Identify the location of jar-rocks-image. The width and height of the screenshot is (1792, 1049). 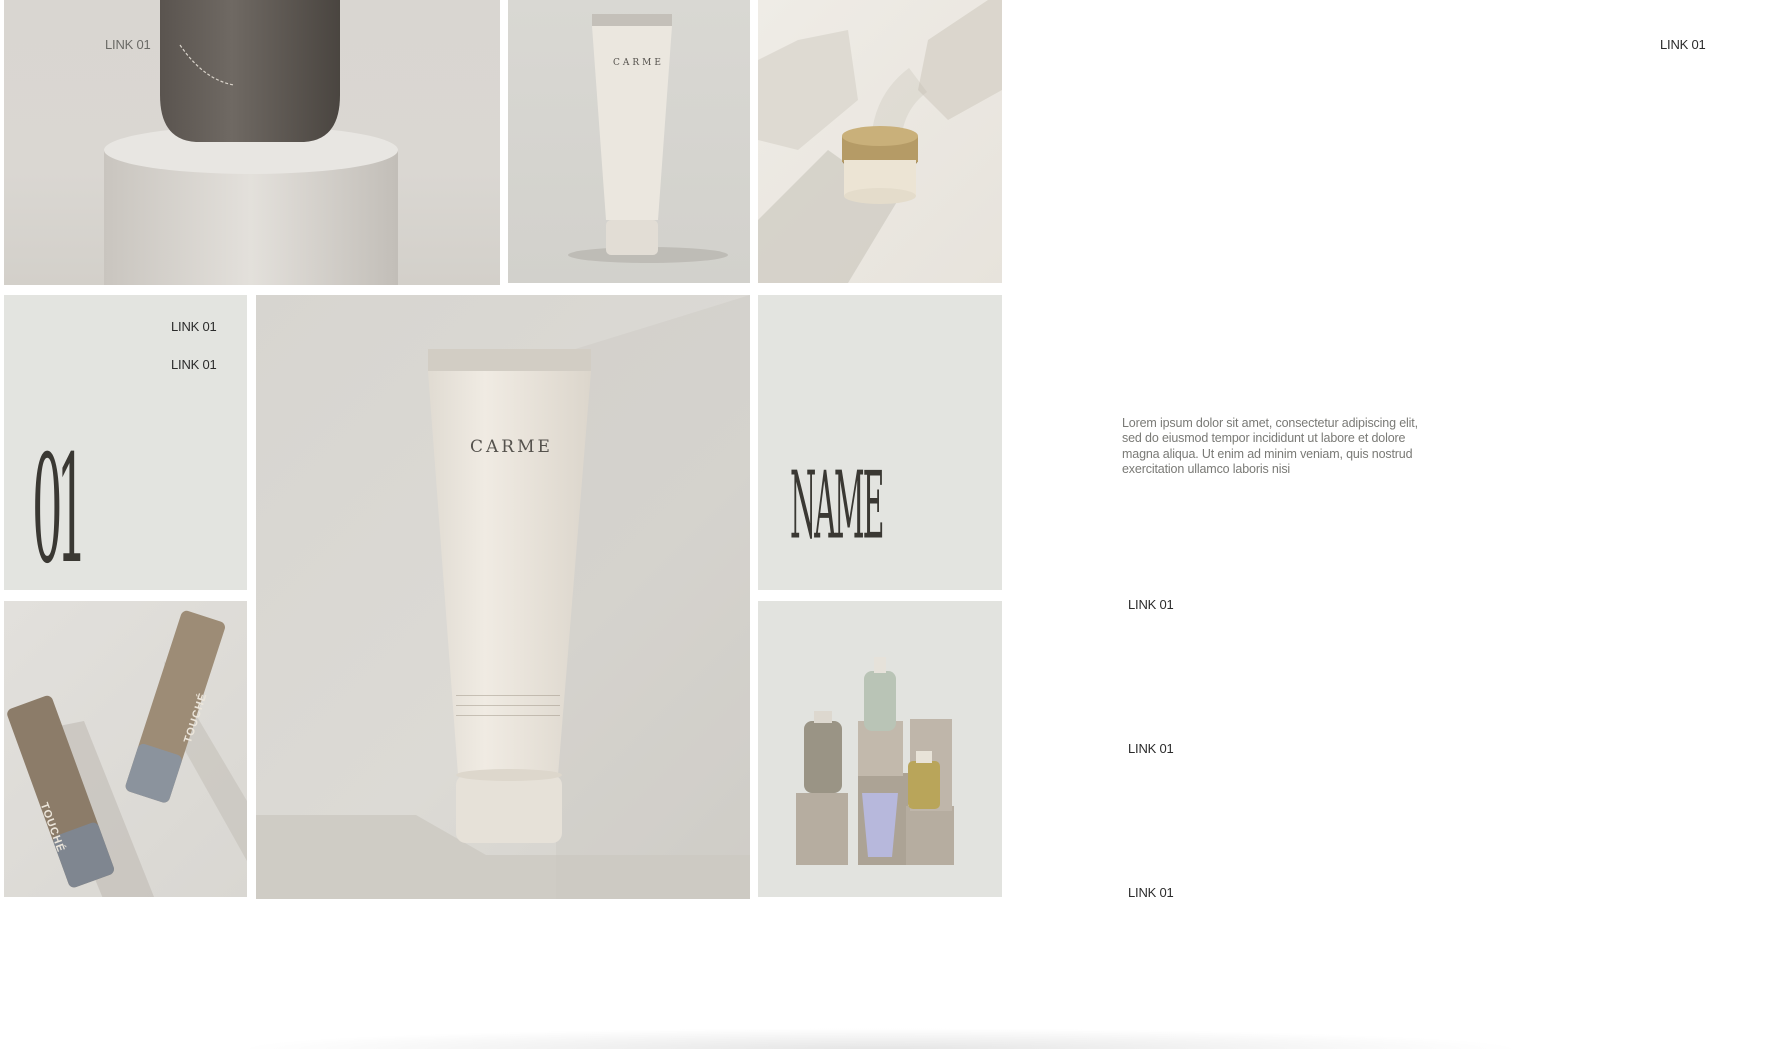
(880, 141).